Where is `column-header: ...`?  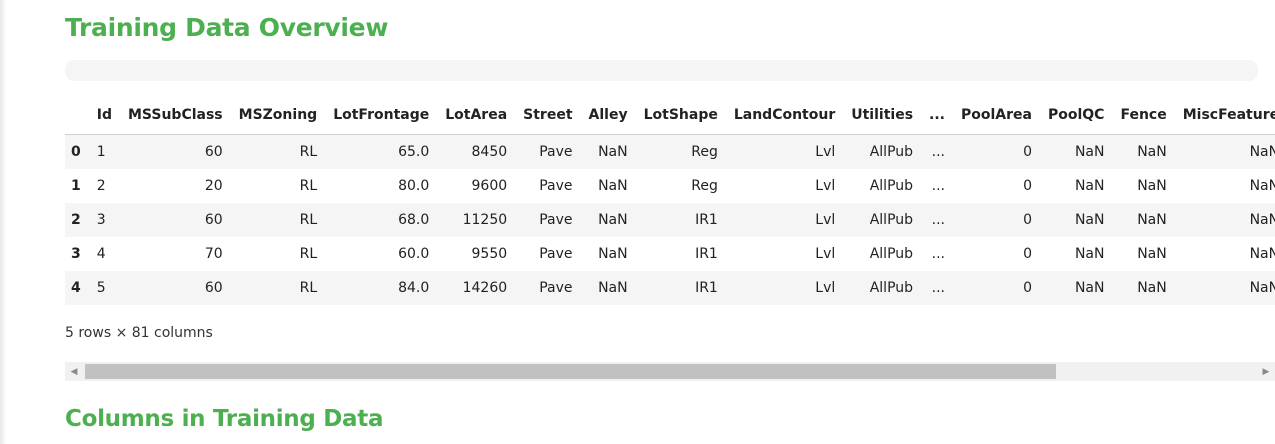
column-header: ... is located at coordinates (937, 115).